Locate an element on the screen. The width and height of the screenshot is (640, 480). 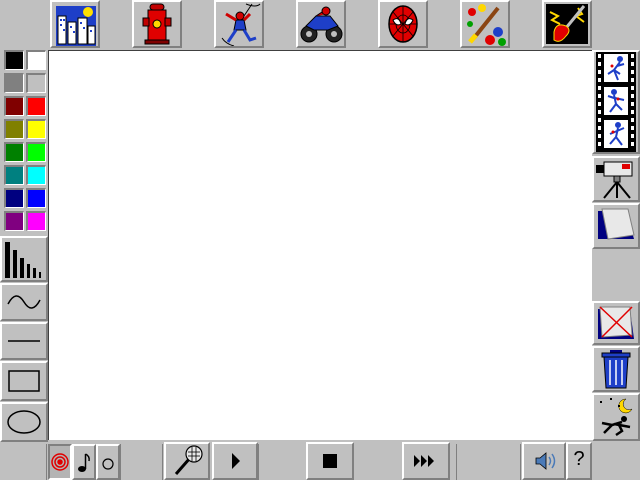
stamp-motorcycle-button is located at coordinates (321, 24).